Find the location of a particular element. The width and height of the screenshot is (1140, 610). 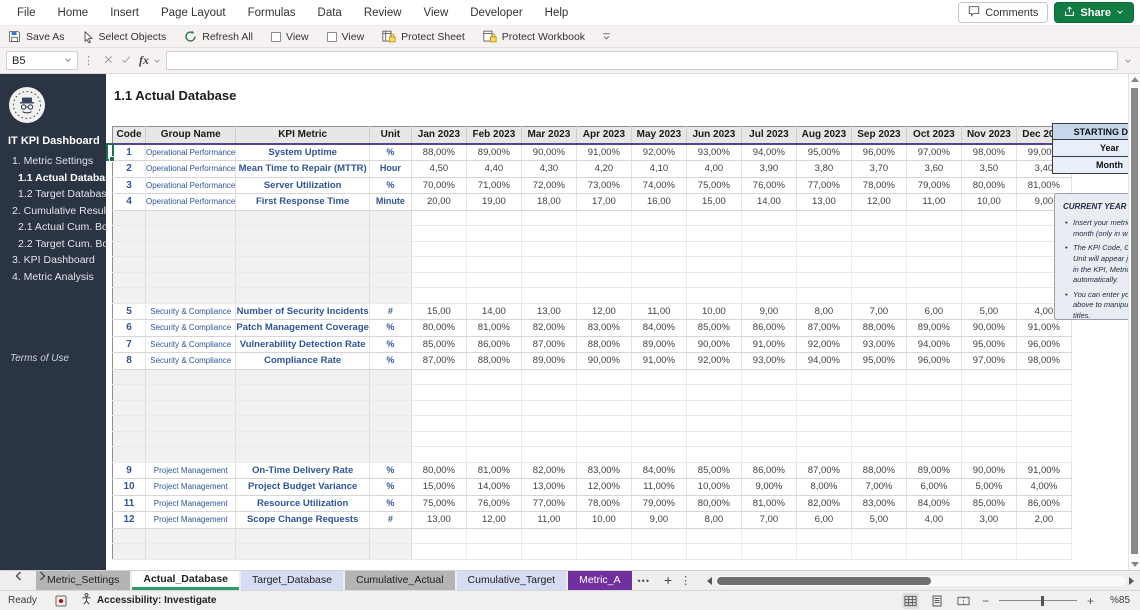

cell-kpi-metric: Number of Security Incidents is located at coordinates (302, 311).